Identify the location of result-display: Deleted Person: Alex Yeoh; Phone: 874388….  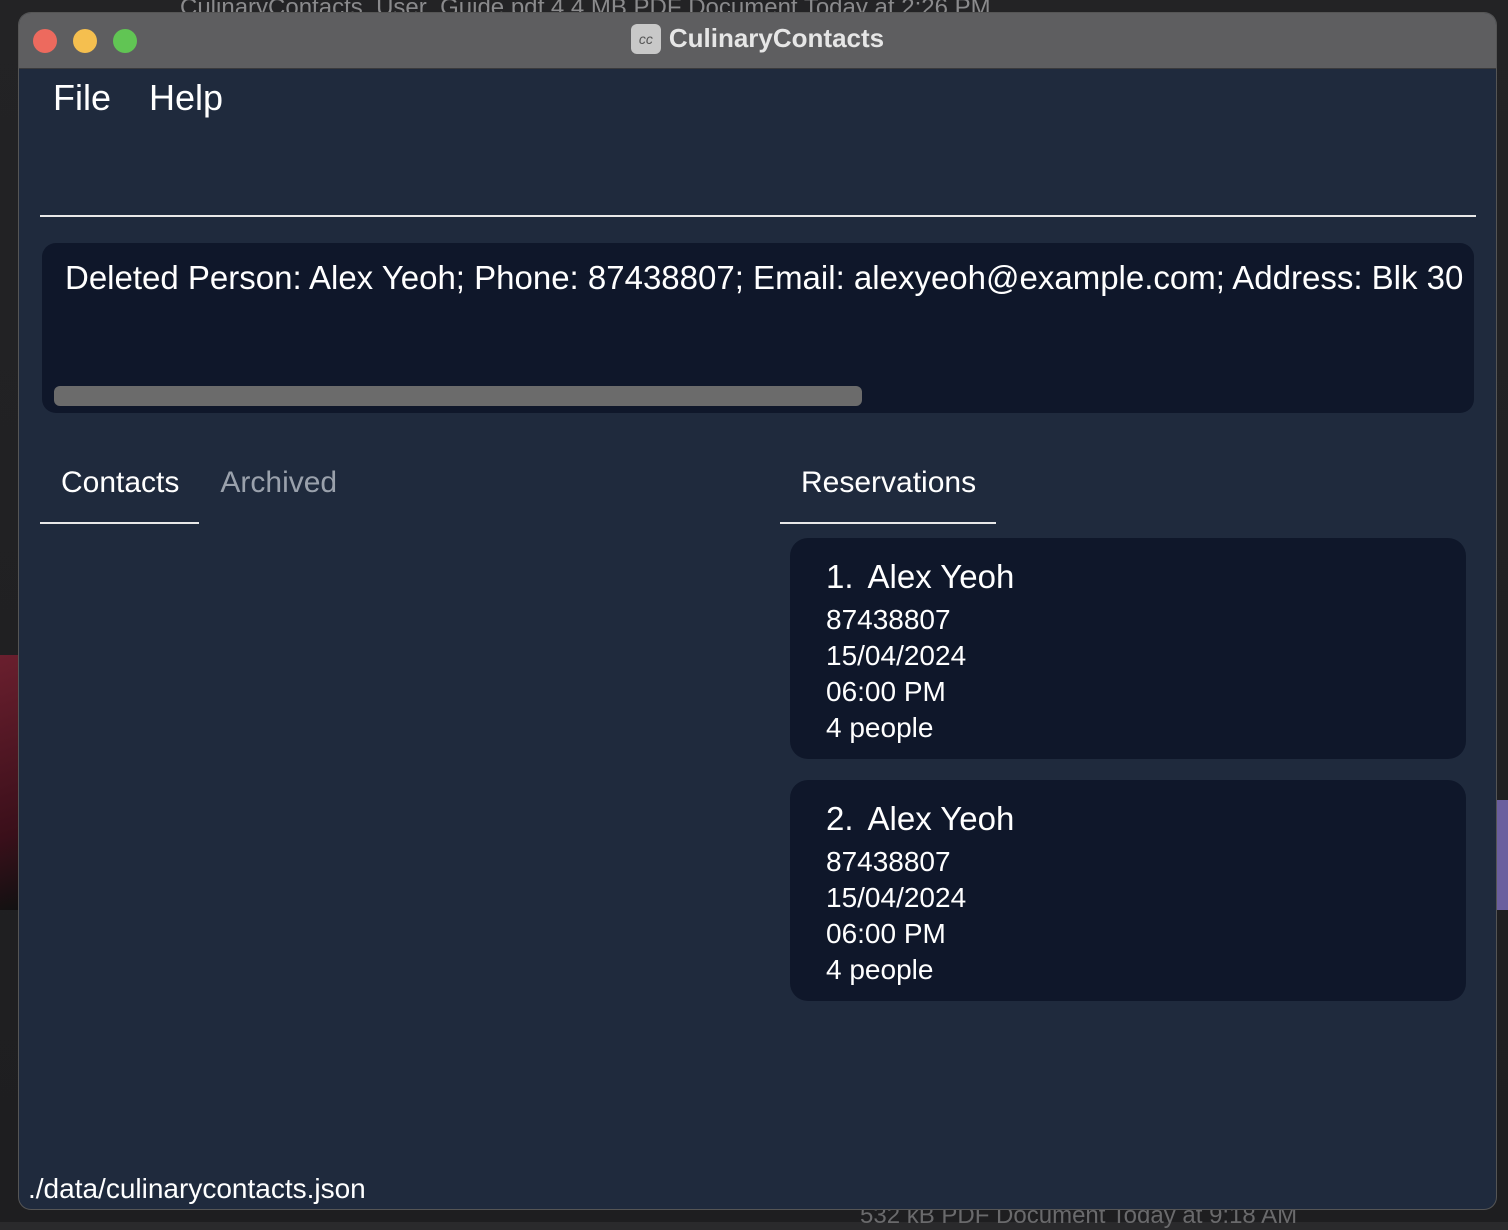
(758, 328).